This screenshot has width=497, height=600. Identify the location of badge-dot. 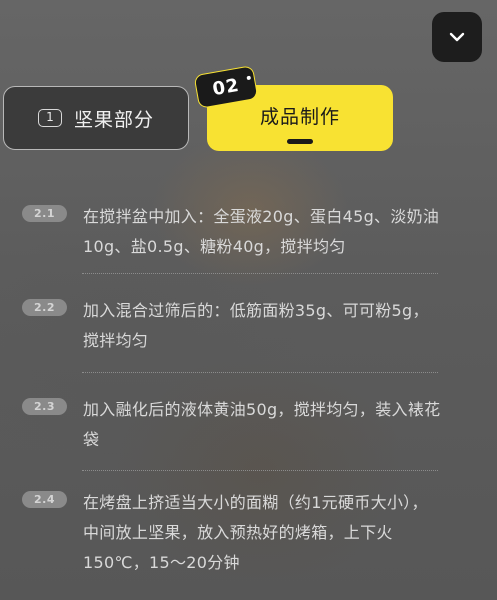
(249, 78).